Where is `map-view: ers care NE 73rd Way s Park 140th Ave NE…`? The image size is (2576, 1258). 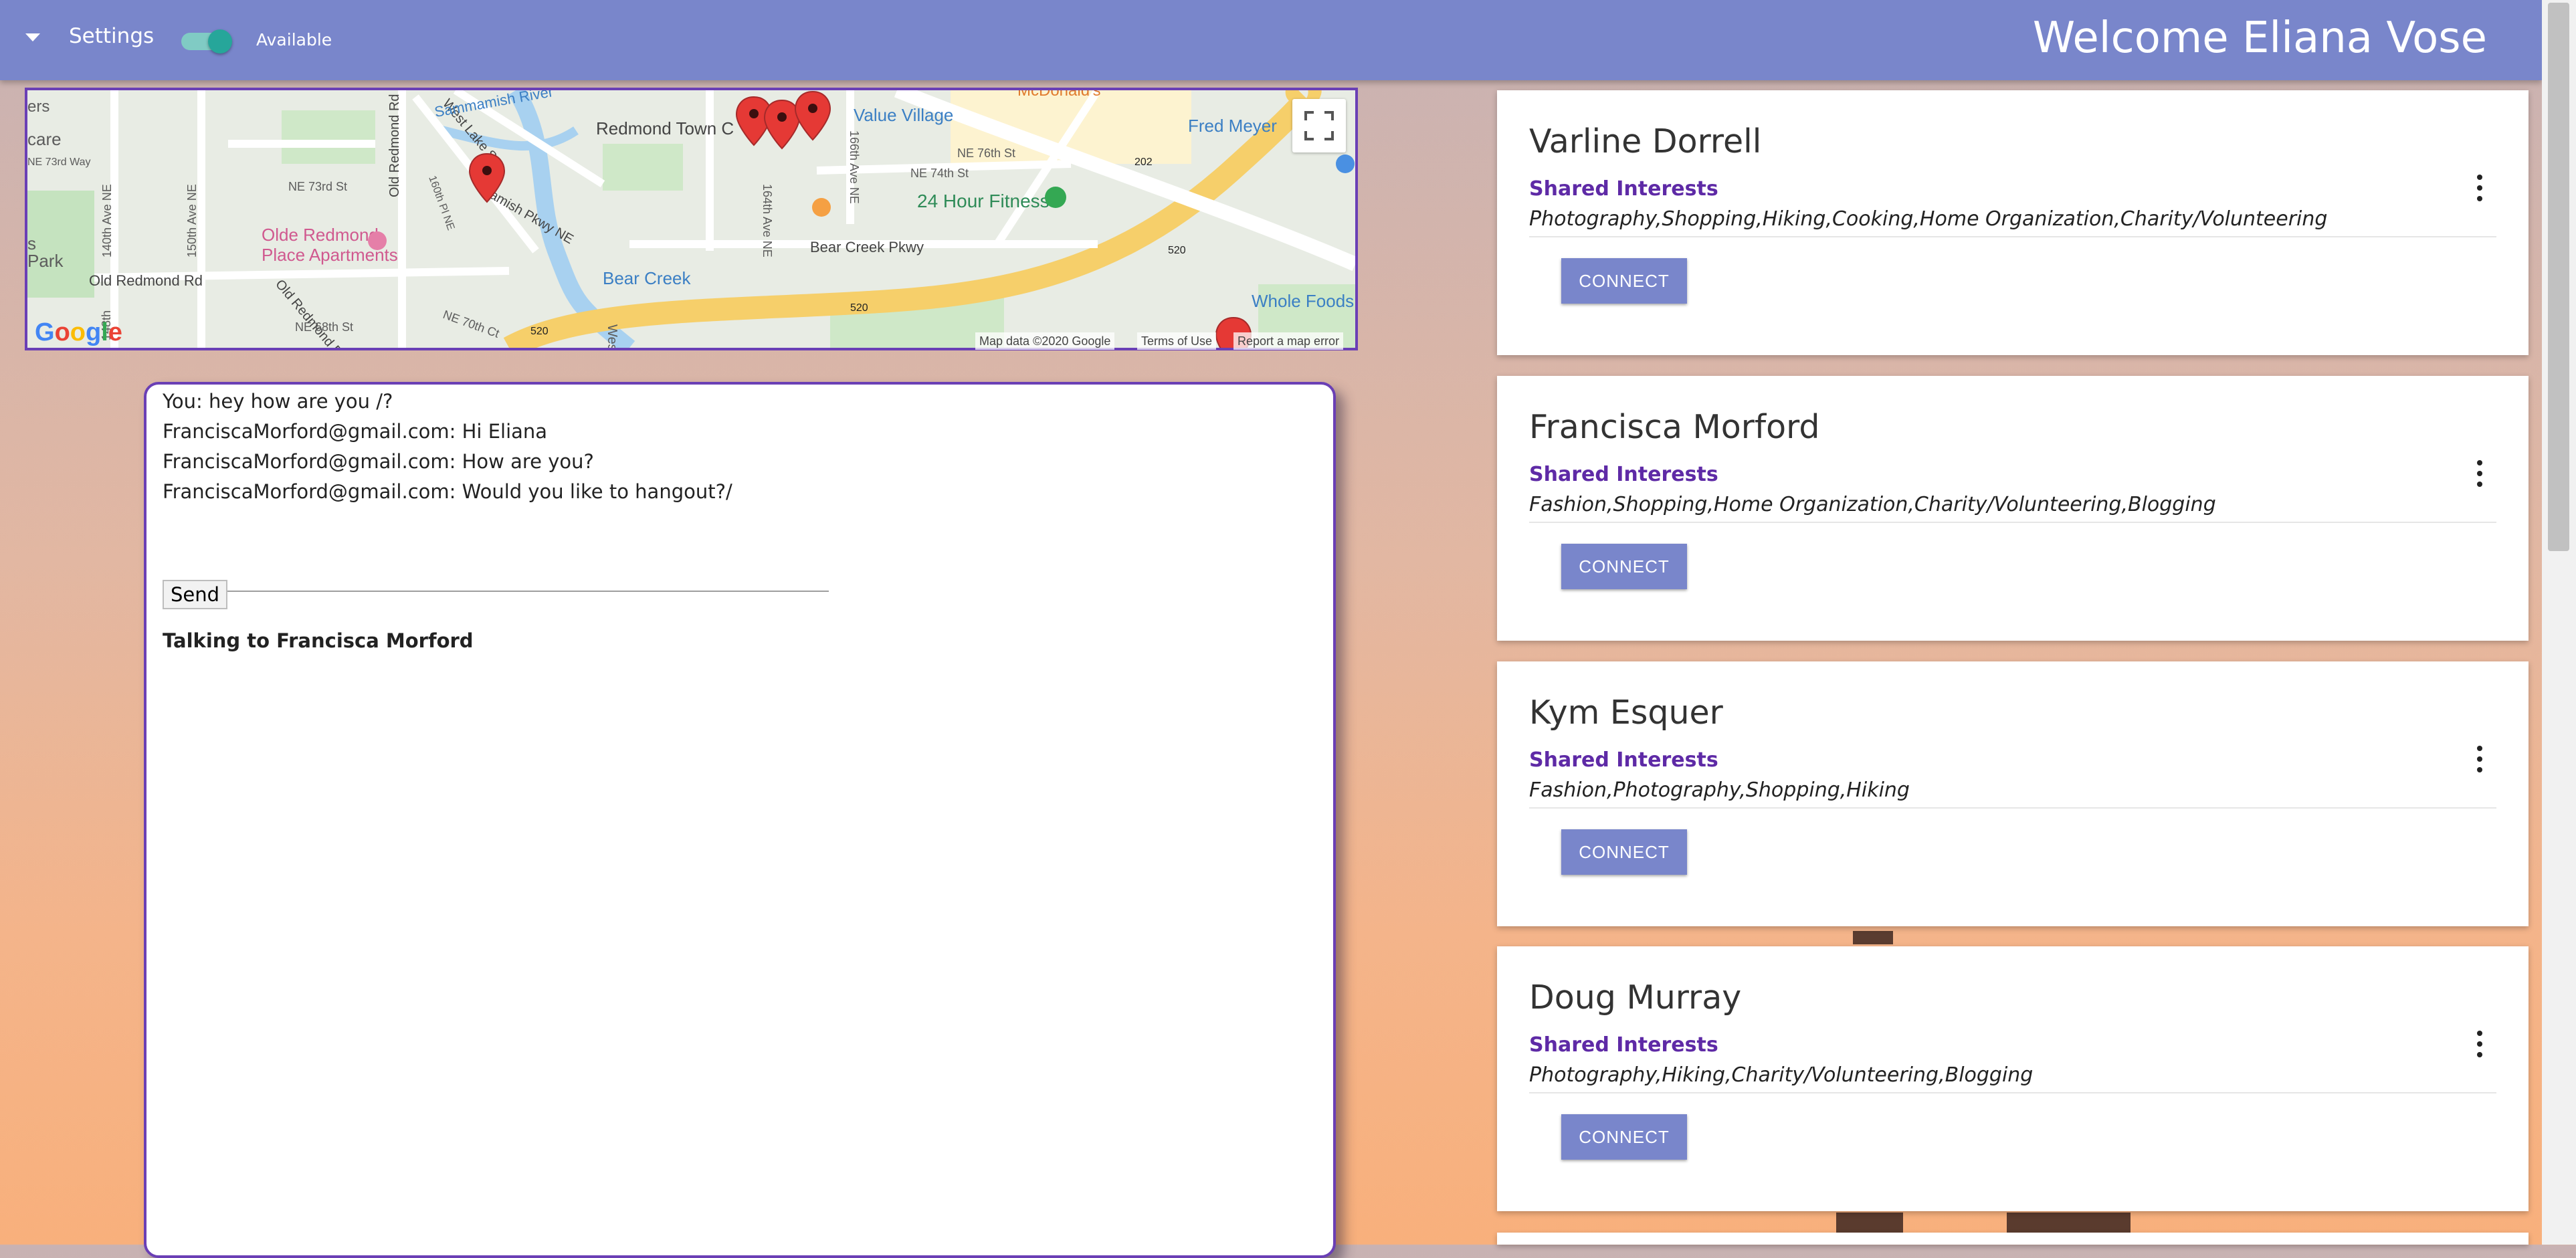 map-view: ers care NE 73rd Way s Park 140th Ave NE… is located at coordinates (691, 219).